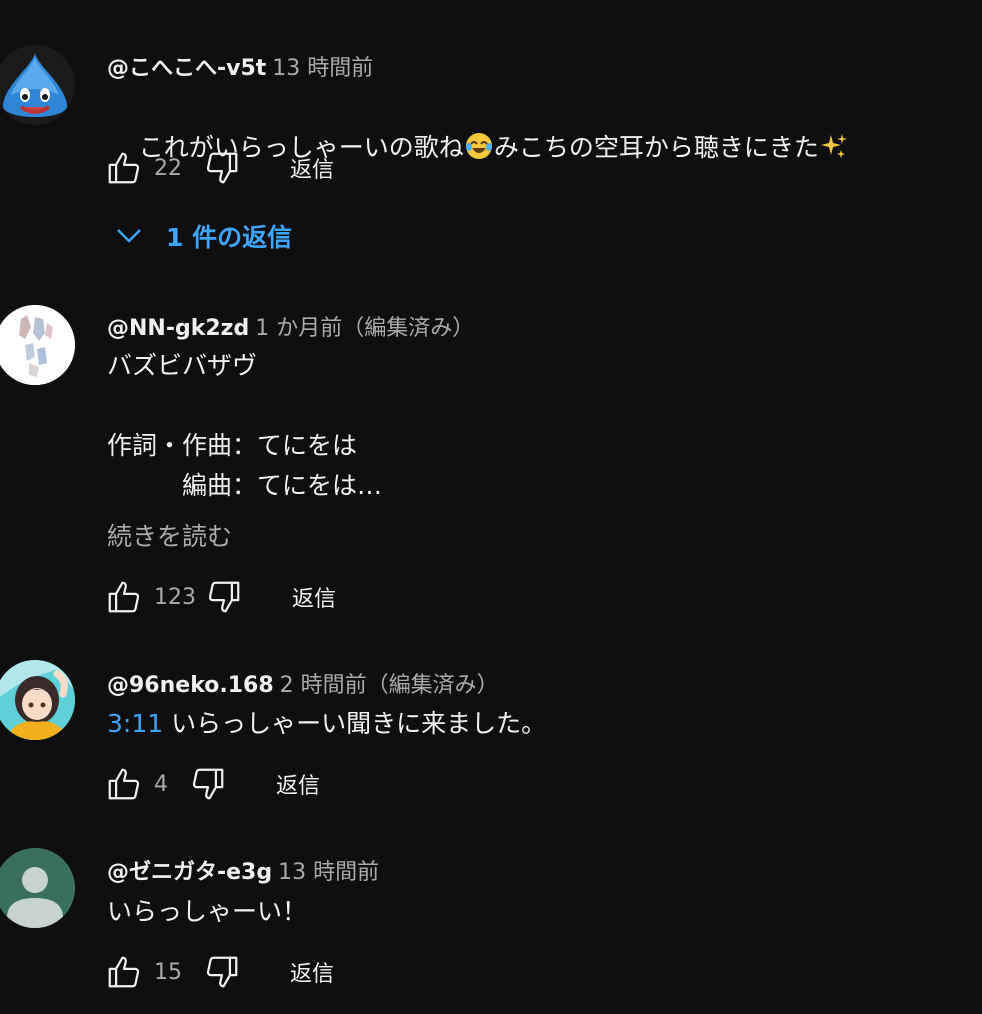 This screenshot has height=1014, width=982. What do you see at coordinates (175, 597) in the screenshot?
I see `like-count: 123` at bounding box center [175, 597].